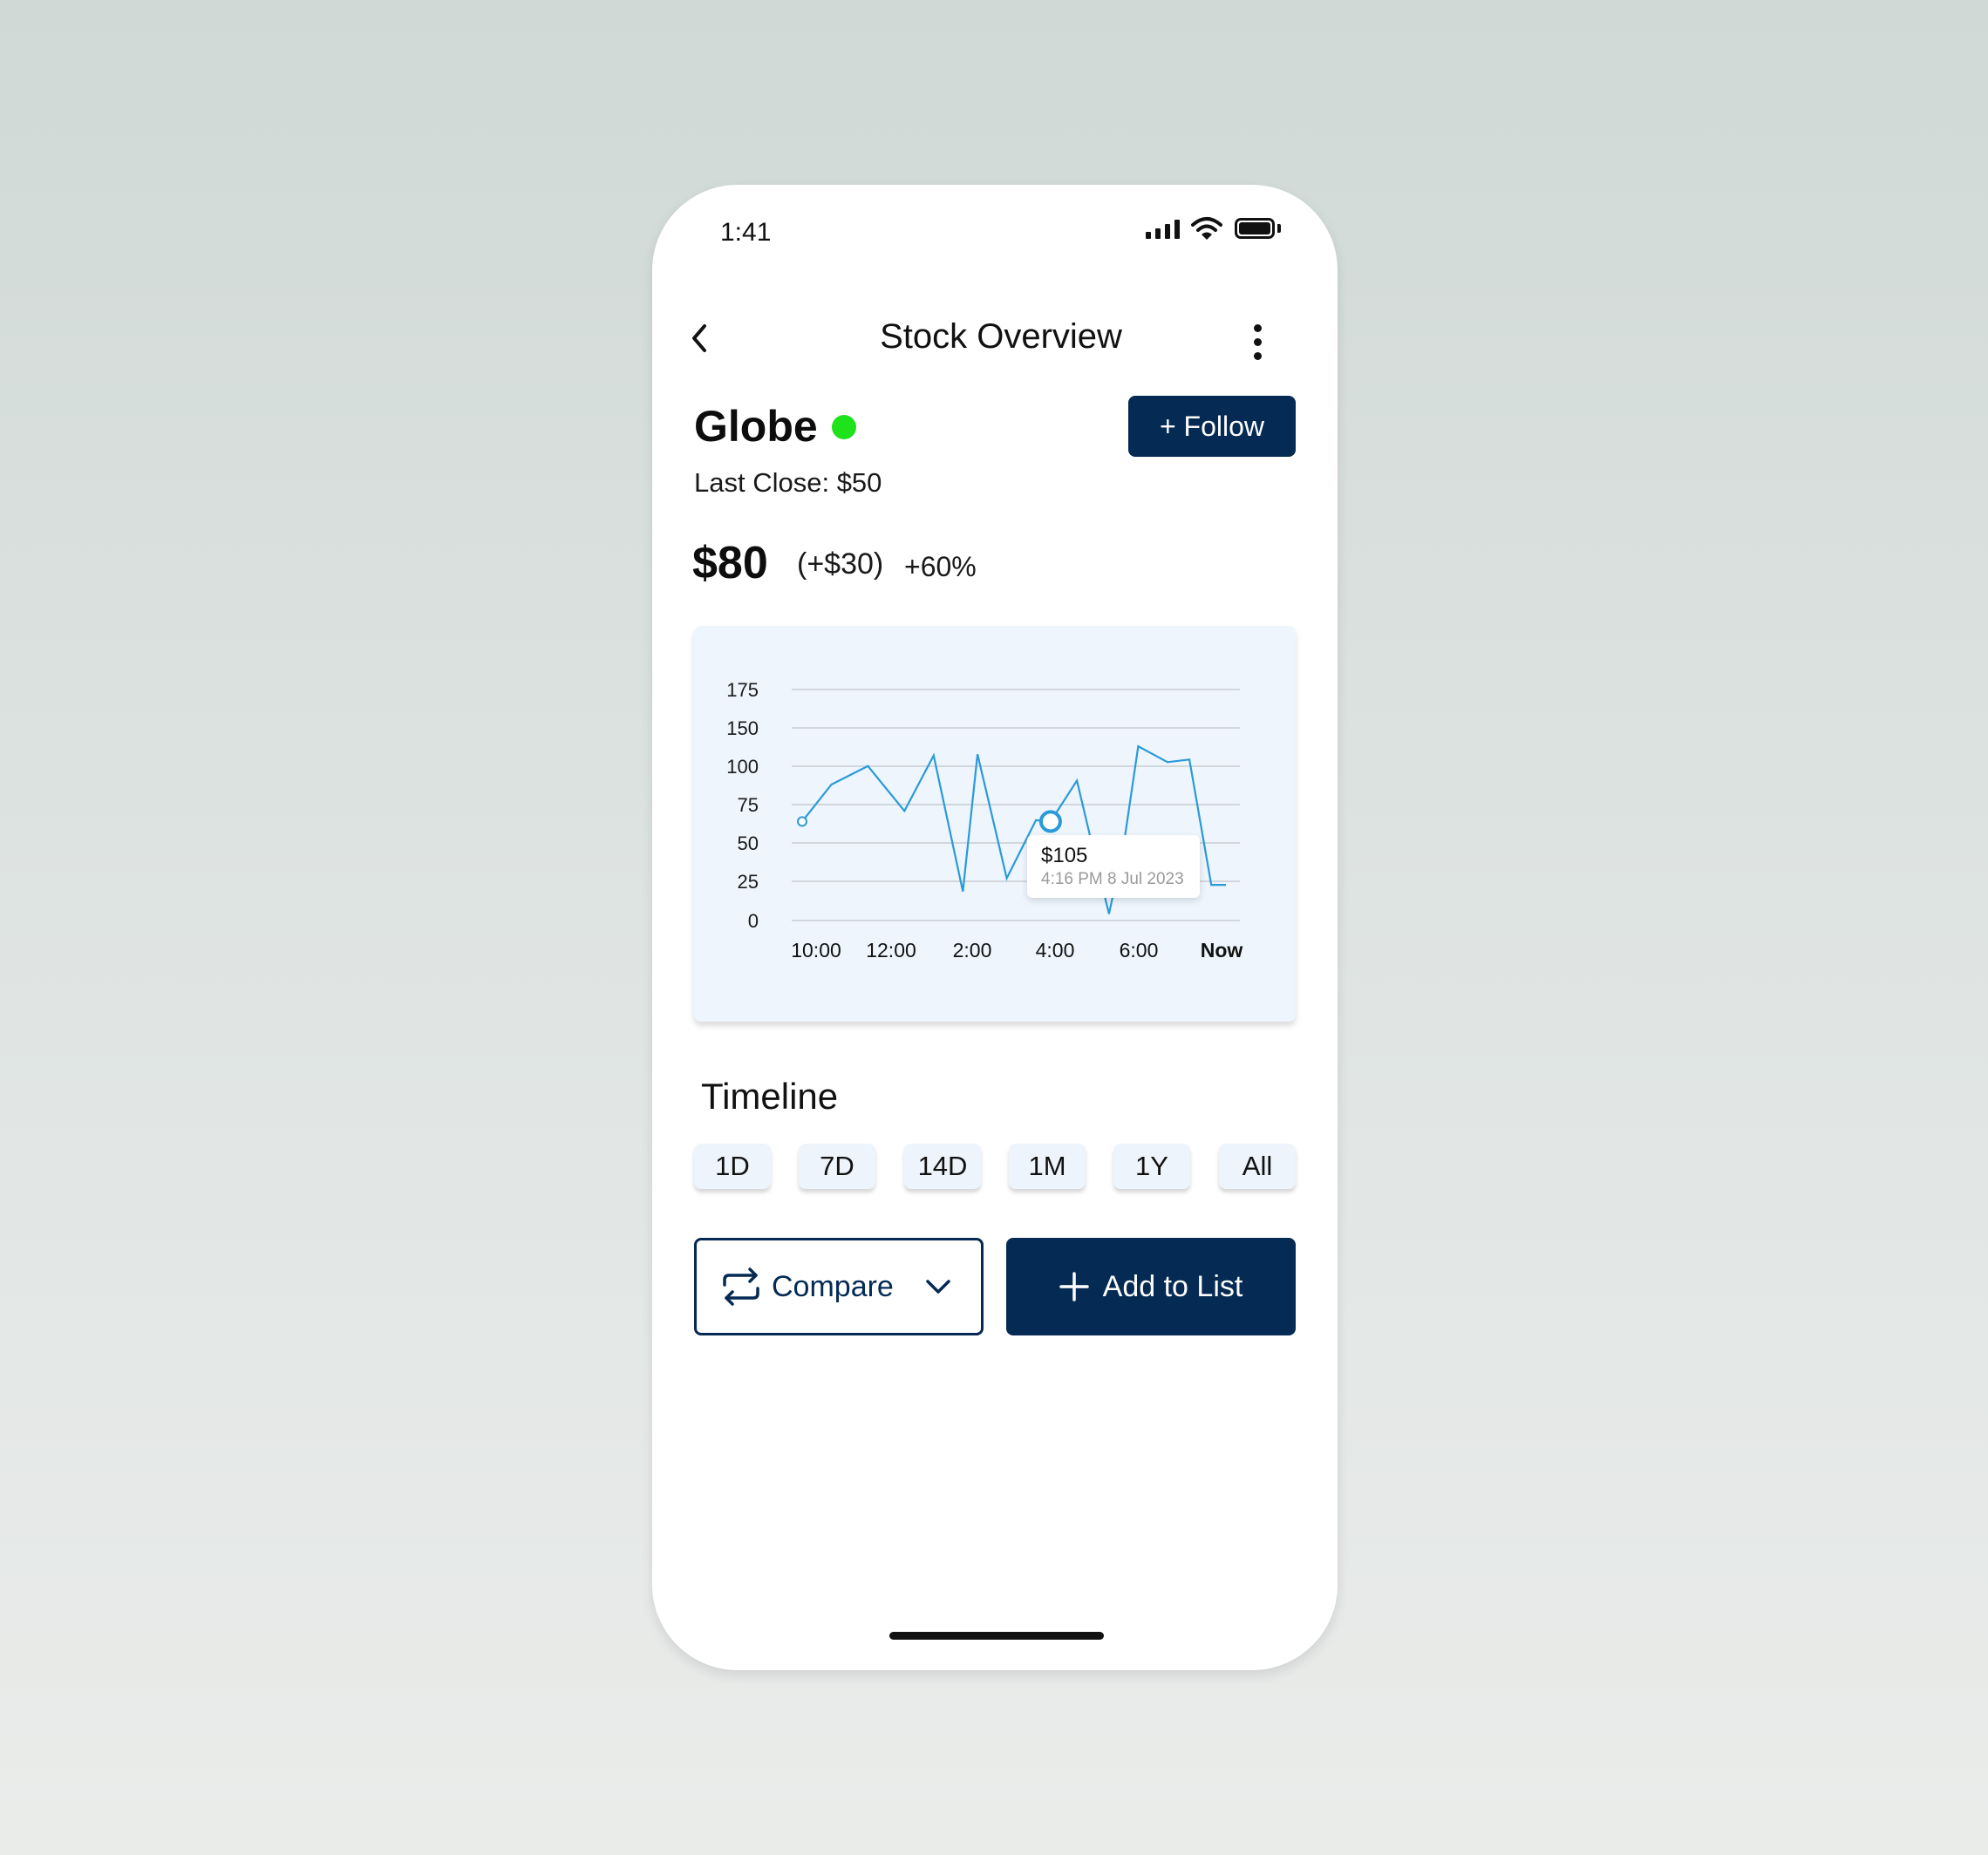 The width and height of the screenshot is (1988, 1855). Describe the element at coordinates (1145, 879) in the screenshot. I see `tooltip-date: 8 Jul 2023` at that location.